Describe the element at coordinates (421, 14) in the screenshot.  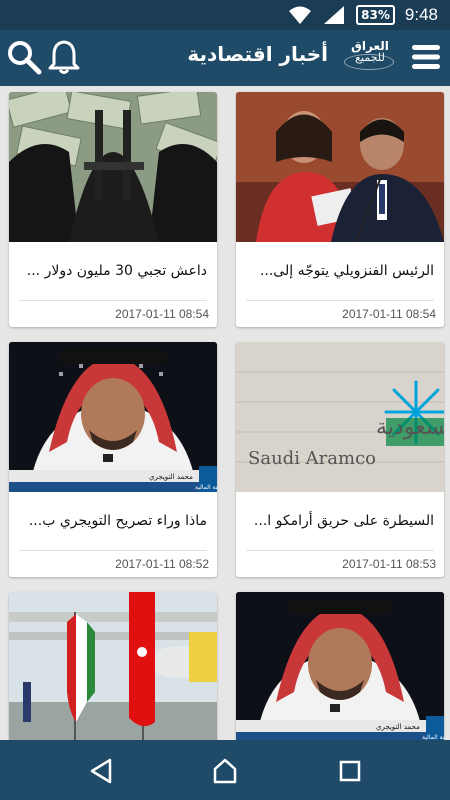
I see `clock: 9:48` at that location.